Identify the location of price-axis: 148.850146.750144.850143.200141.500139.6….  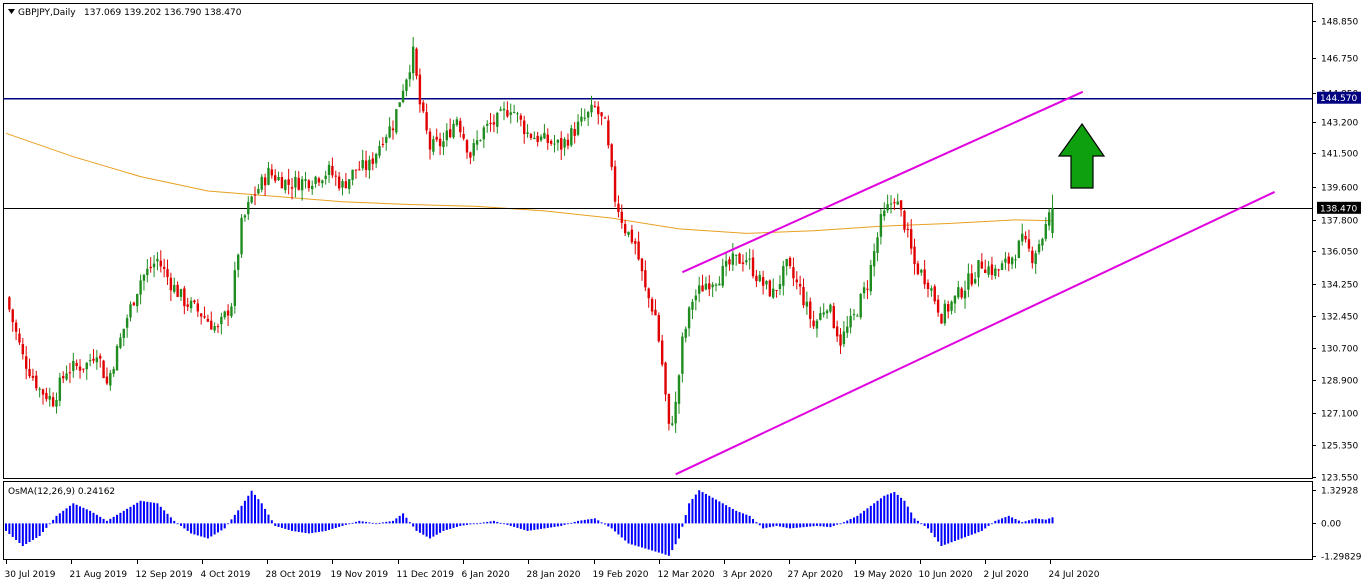
(1337, 290).